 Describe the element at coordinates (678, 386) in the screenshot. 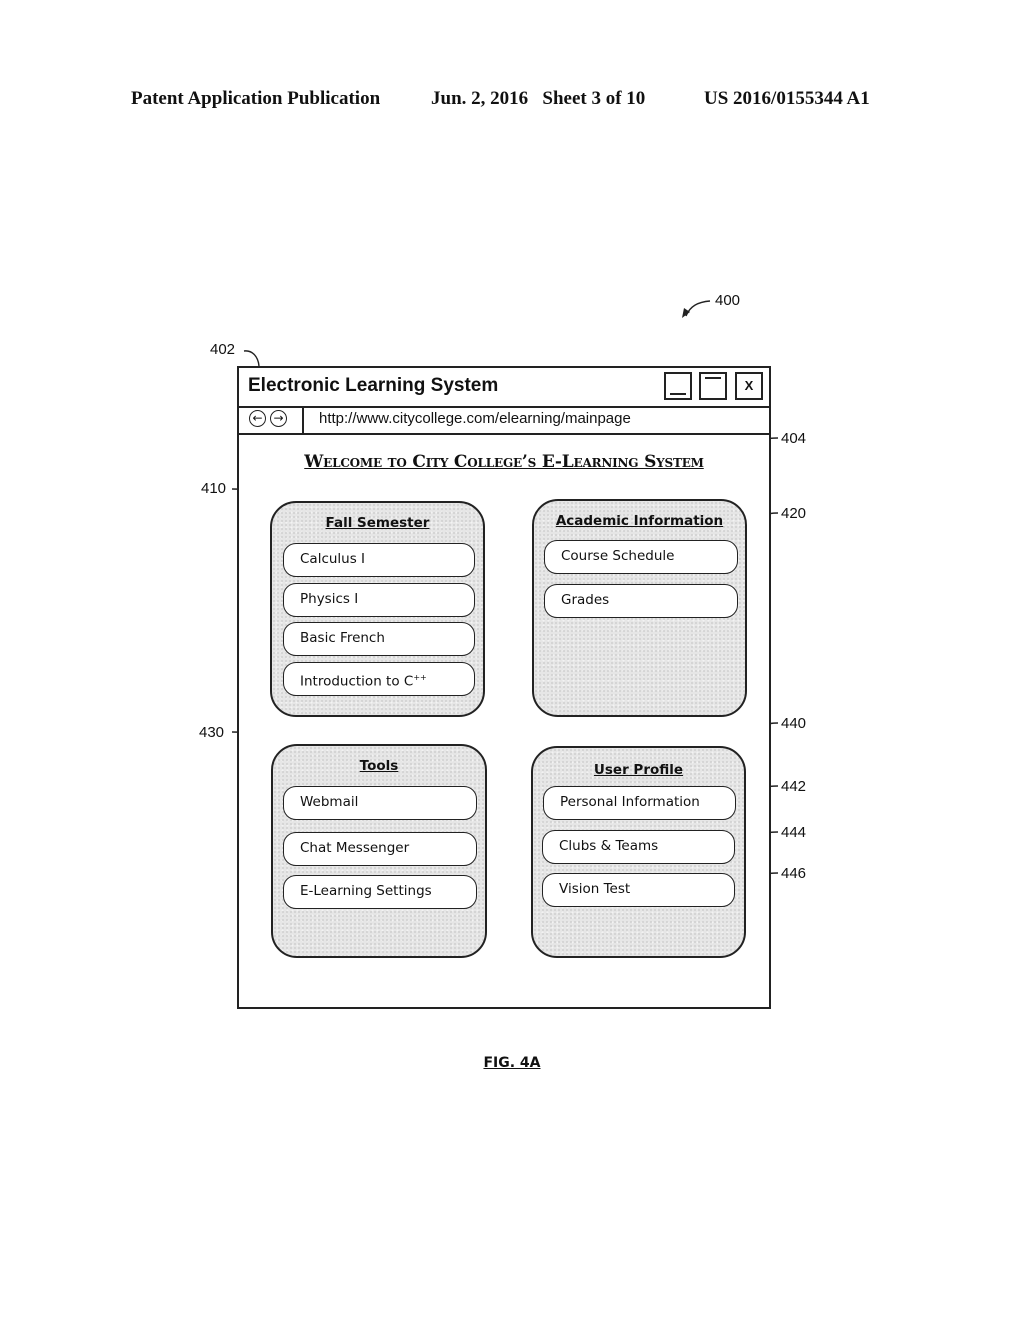

I see `minimize-button` at that location.